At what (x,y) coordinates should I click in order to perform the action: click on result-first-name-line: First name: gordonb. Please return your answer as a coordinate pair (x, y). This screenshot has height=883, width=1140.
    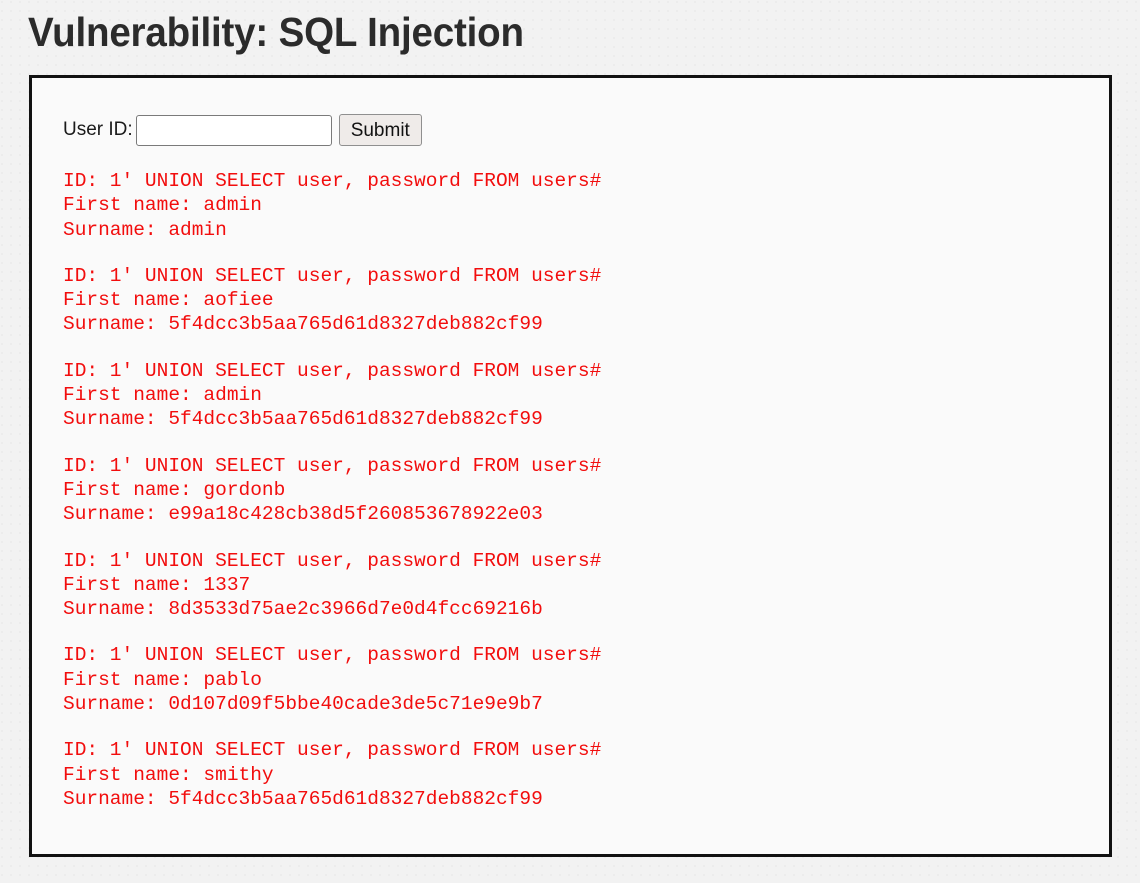
    Looking at the image, I should click on (174, 489).